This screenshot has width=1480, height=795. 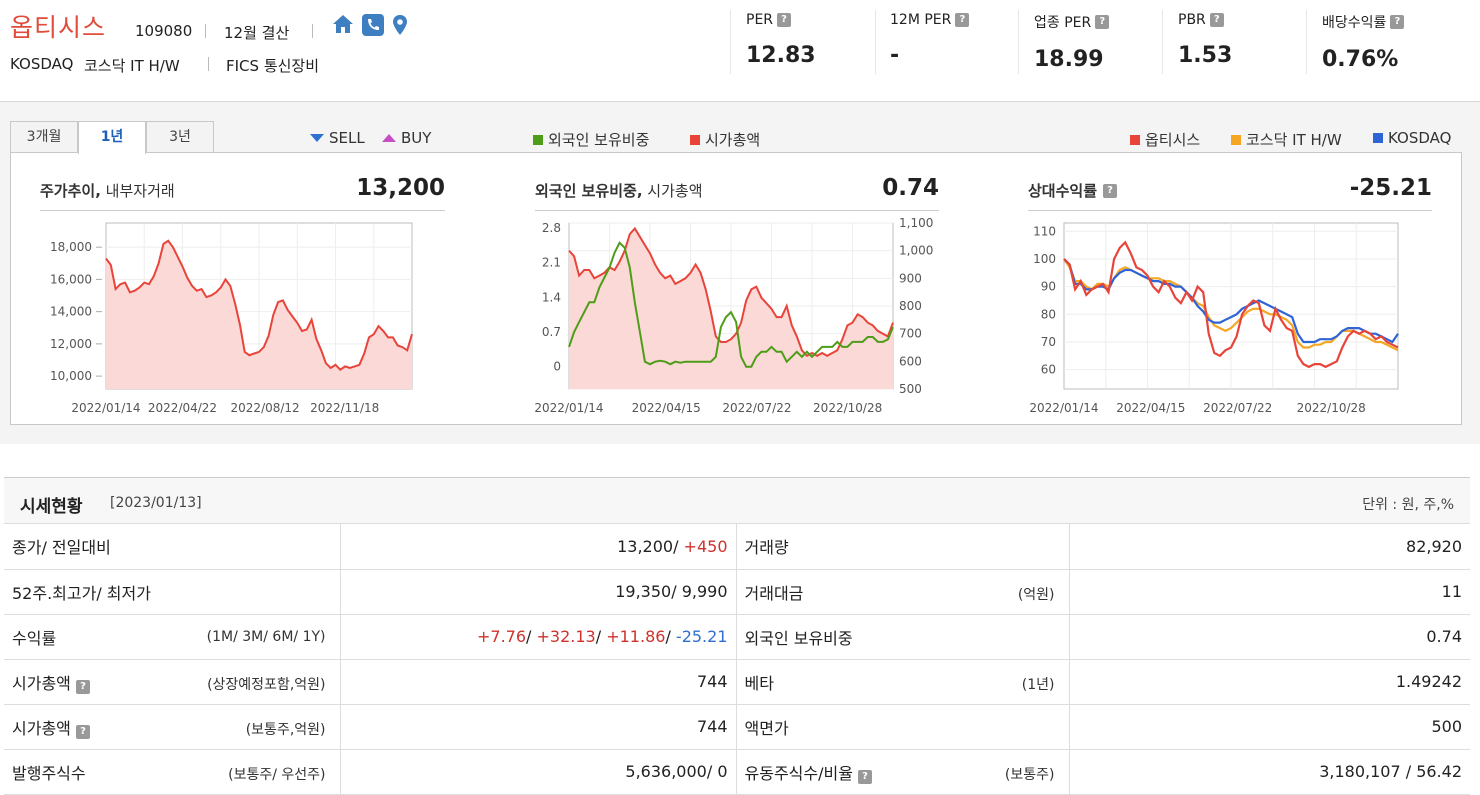 What do you see at coordinates (766, 728) in the screenshot?
I see `row-label: 액면가` at bounding box center [766, 728].